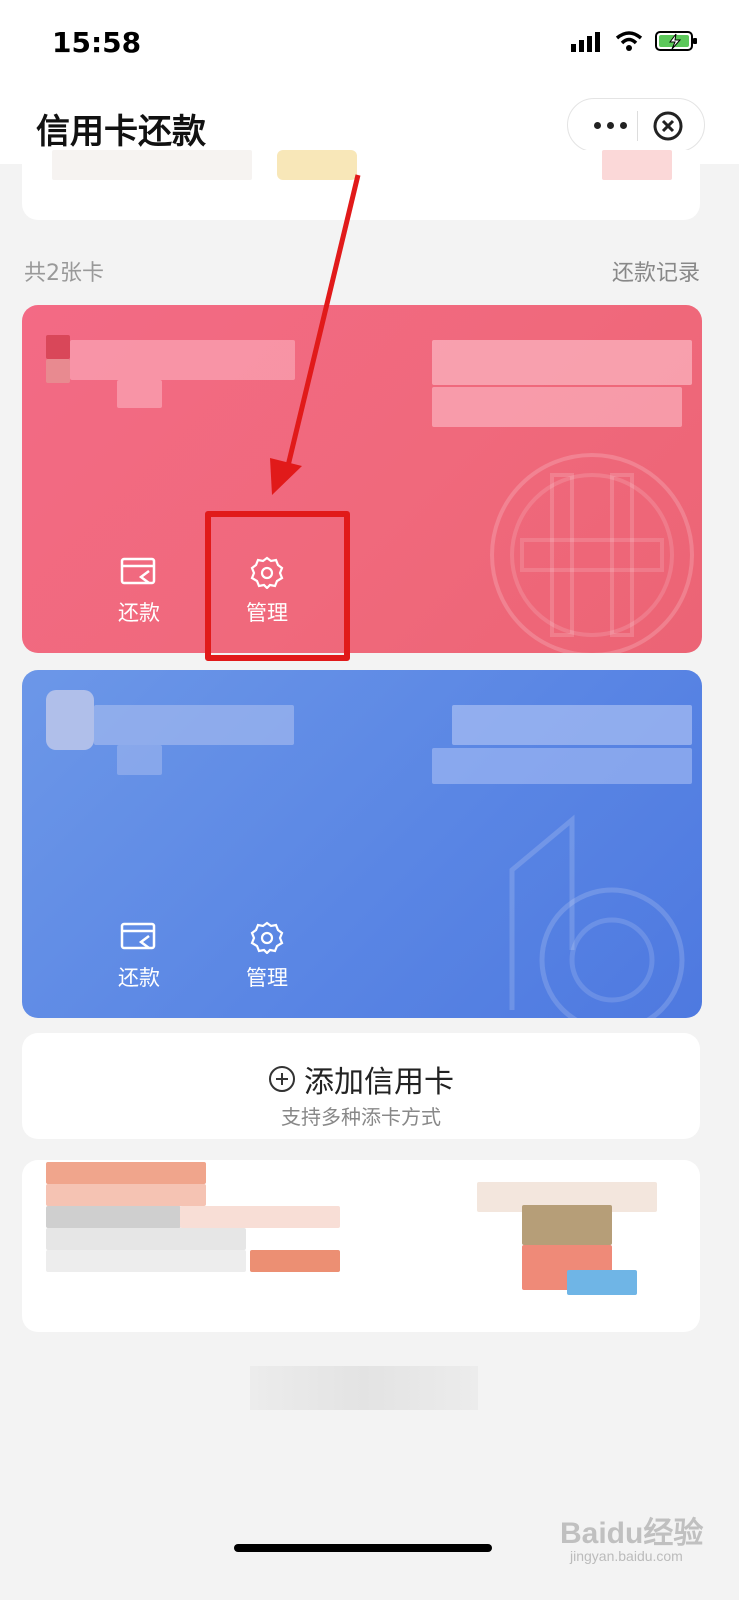 The image size is (739, 1600). I want to click on repay-card-icon, so click(138, 936).